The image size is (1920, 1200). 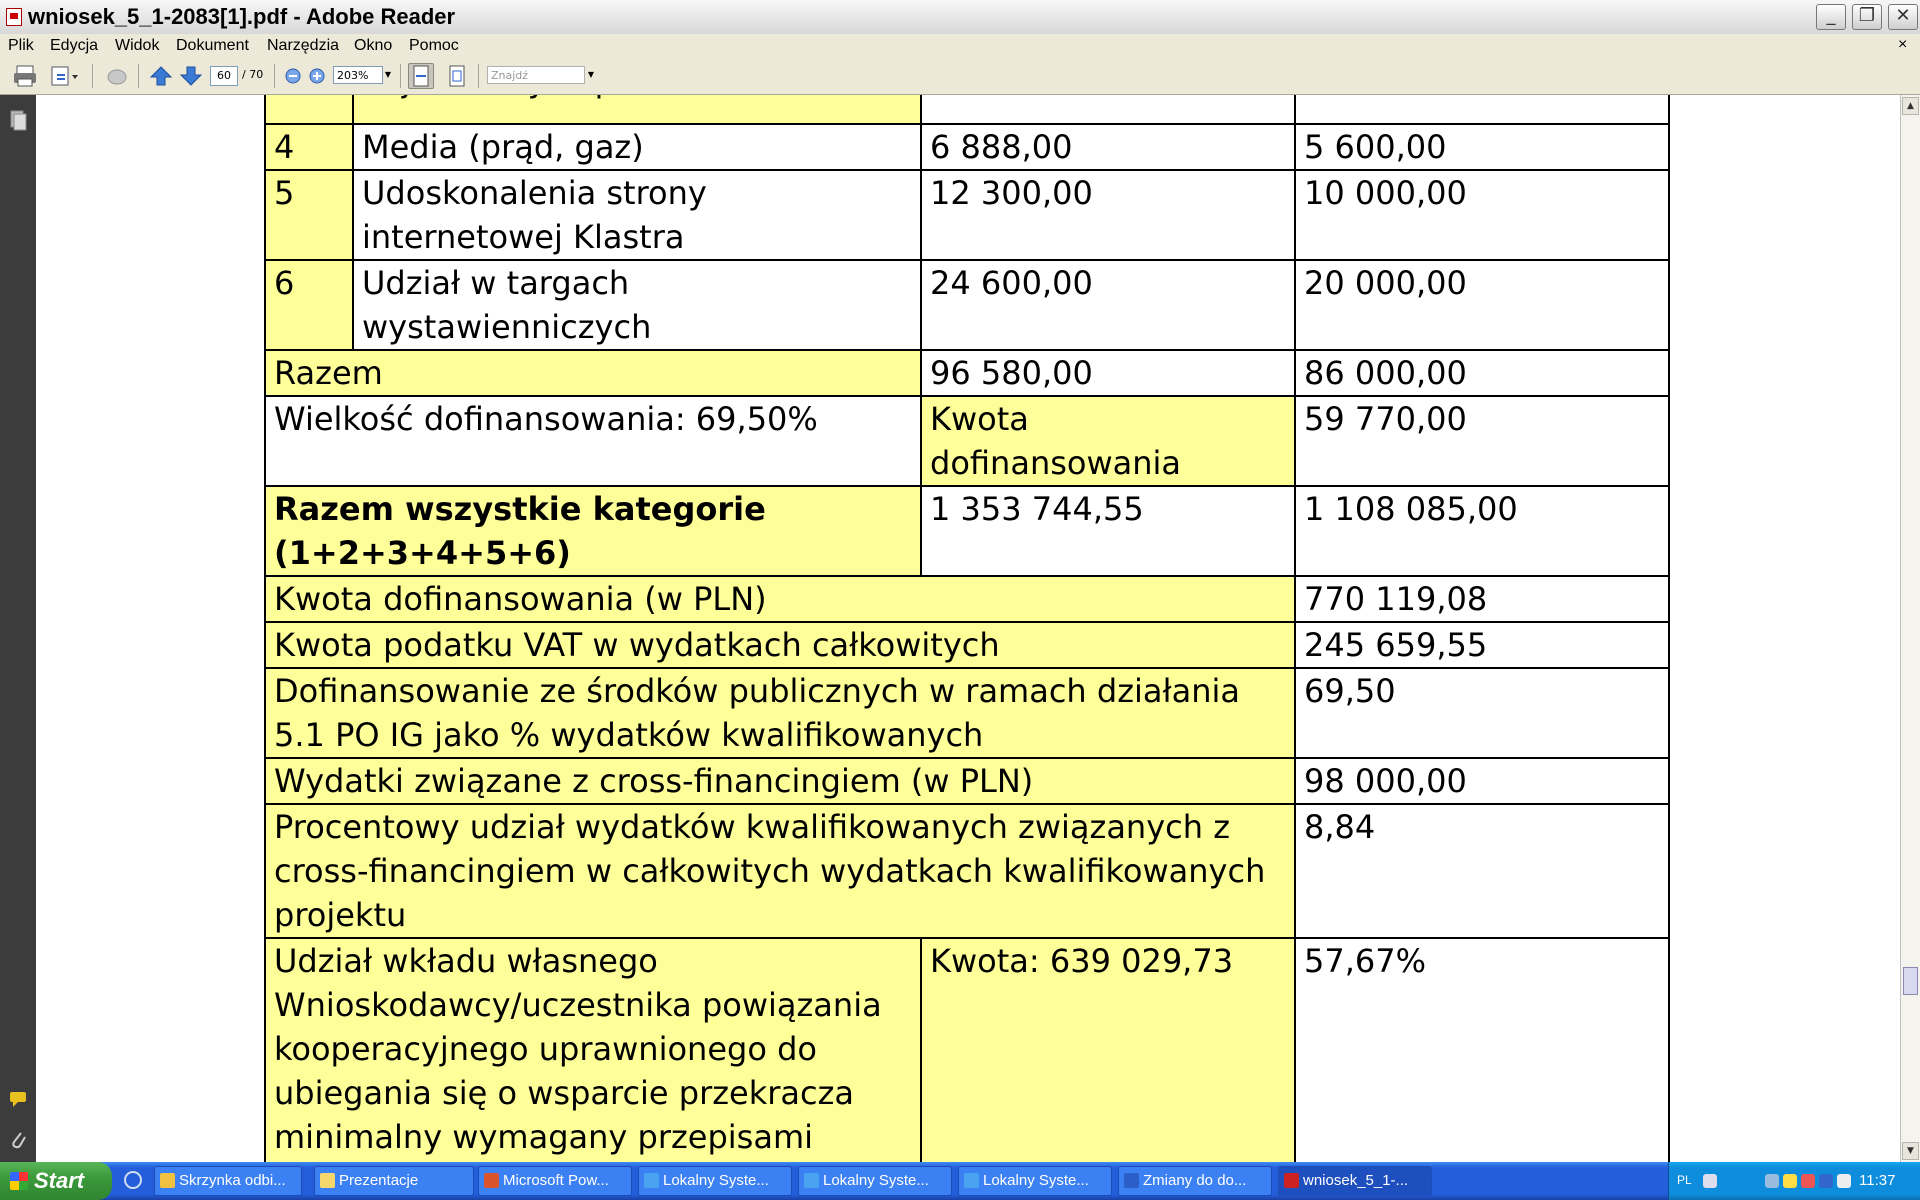 What do you see at coordinates (18, 1098) in the screenshot?
I see `comments-icon` at bounding box center [18, 1098].